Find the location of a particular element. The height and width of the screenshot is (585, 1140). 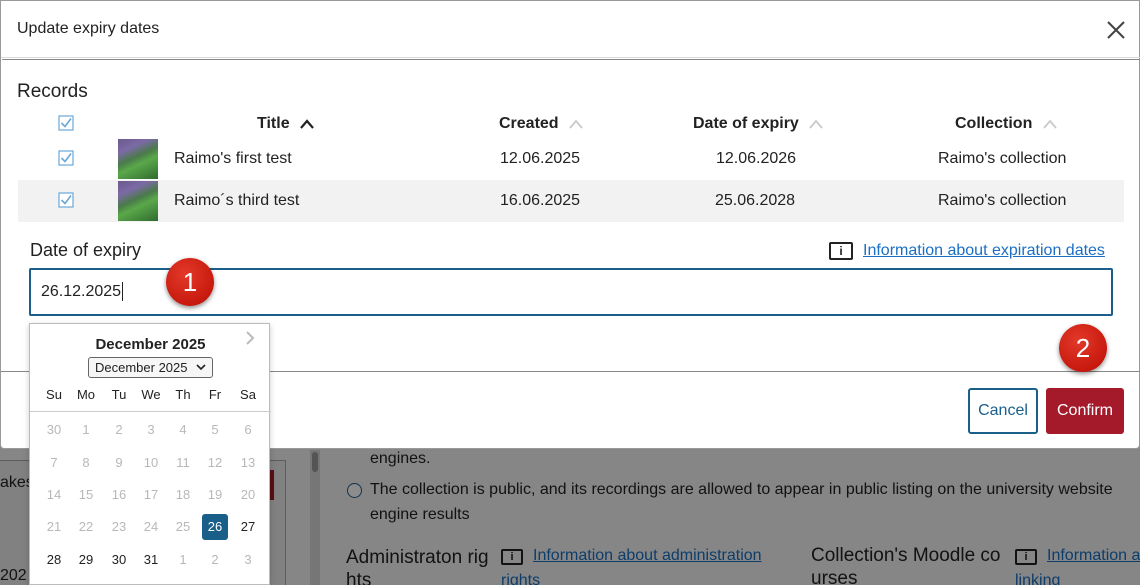

datepicker-title: December 2025 is located at coordinates (150, 344).